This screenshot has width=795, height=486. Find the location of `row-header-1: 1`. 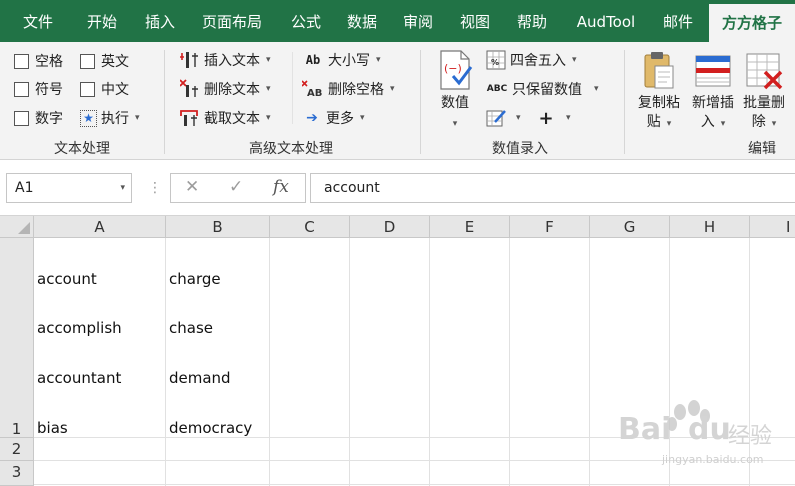

row-header-1: 1 is located at coordinates (17, 338).